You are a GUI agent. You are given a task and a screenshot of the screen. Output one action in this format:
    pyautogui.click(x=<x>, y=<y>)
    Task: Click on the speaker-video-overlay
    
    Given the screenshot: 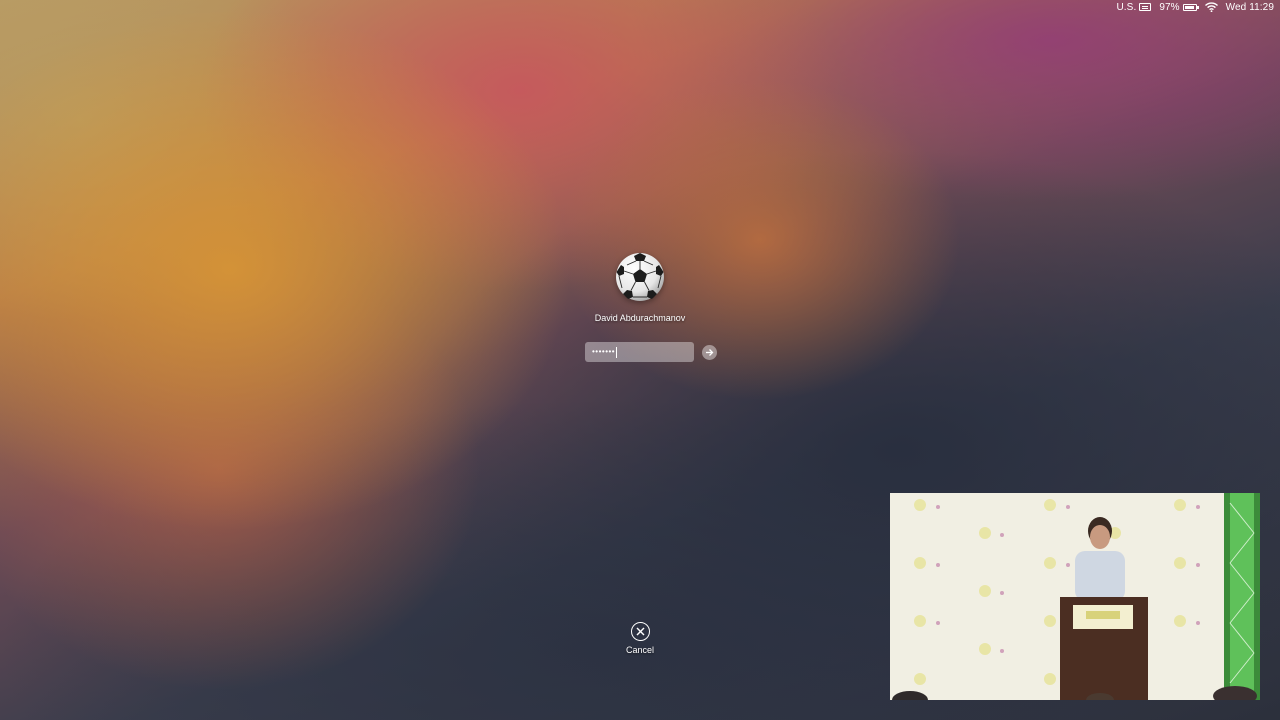 What is the action you would take?
    pyautogui.click(x=1075, y=596)
    